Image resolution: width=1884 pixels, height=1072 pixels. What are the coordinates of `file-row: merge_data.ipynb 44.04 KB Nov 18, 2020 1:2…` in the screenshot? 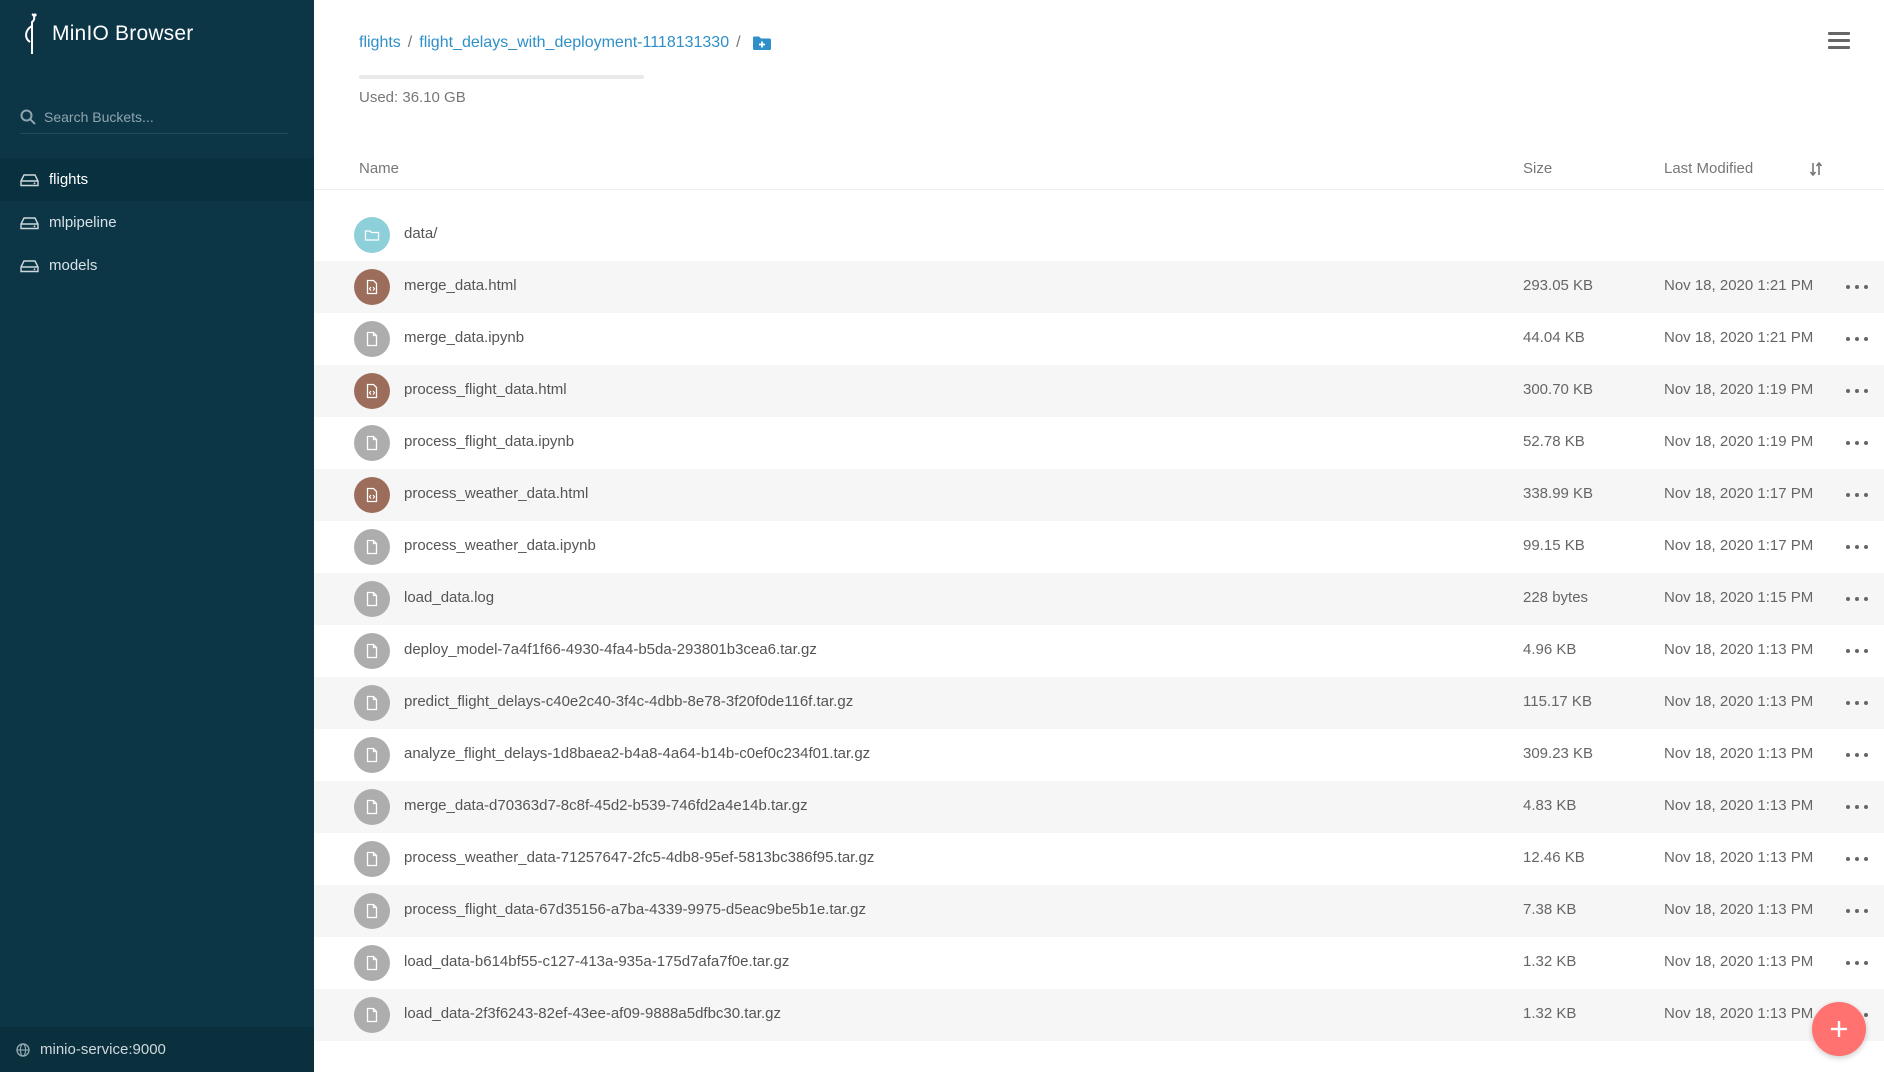 It's located at (1099, 339).